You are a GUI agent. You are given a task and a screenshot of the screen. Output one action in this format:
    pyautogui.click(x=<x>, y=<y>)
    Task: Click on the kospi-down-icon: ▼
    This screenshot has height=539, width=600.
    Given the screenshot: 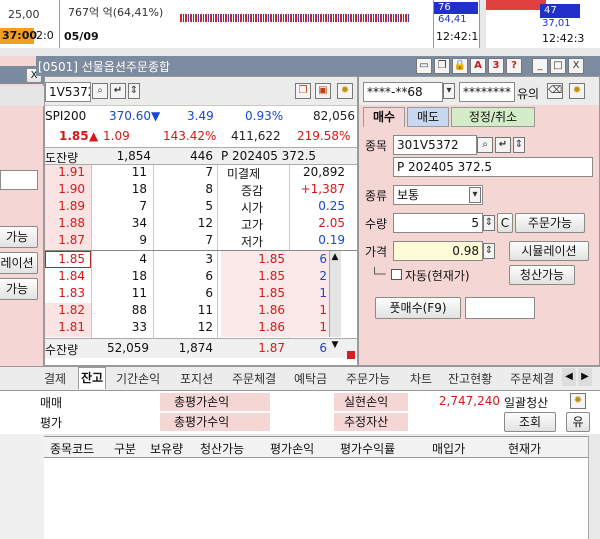 What is the action you would take?
    pyautogui.click(x=156, y=116)
    